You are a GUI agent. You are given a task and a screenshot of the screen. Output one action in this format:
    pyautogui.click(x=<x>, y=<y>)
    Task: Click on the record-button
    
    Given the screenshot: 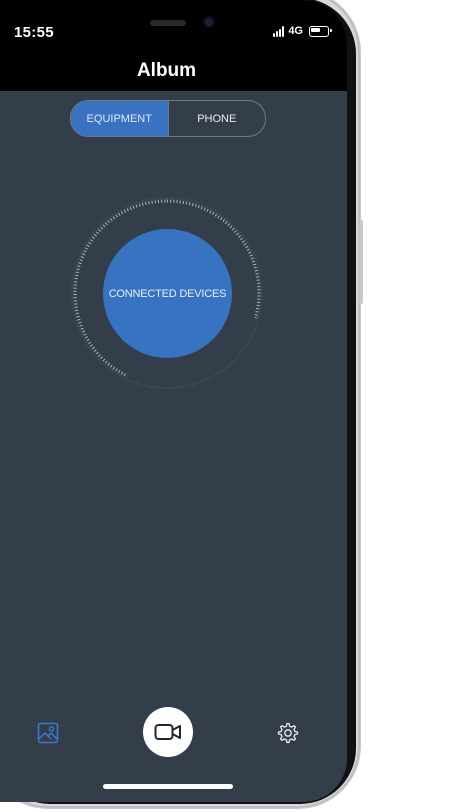 What is the action you would take?
    pyautogui.click(x=168, y=732)
    